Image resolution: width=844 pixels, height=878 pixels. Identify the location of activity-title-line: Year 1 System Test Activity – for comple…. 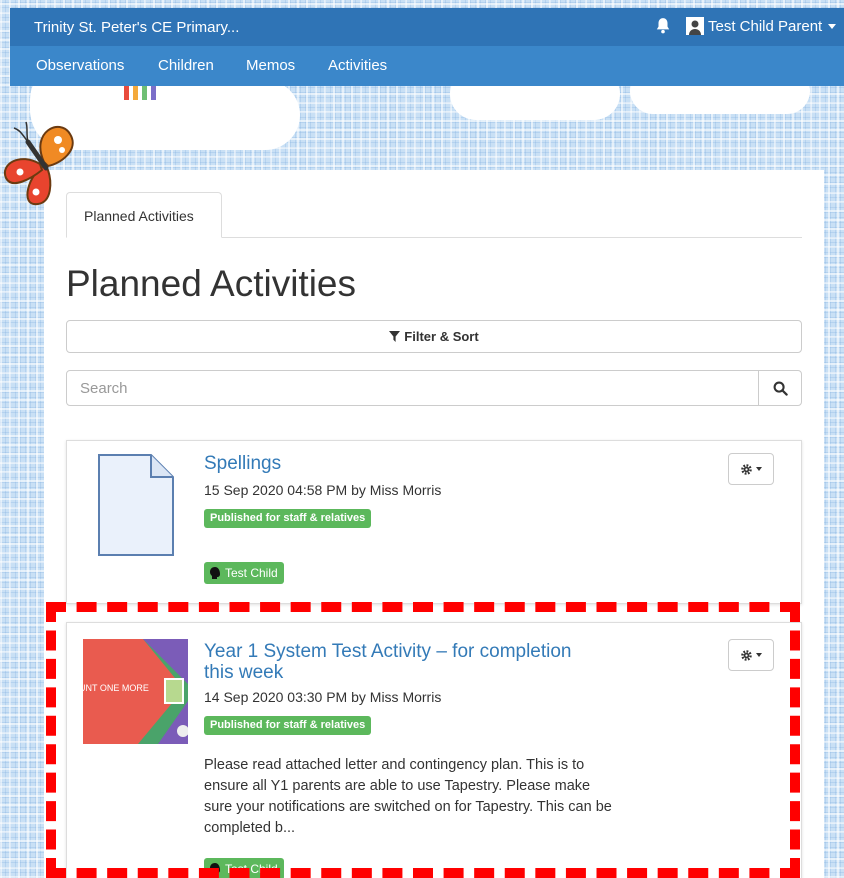
(388, 651).